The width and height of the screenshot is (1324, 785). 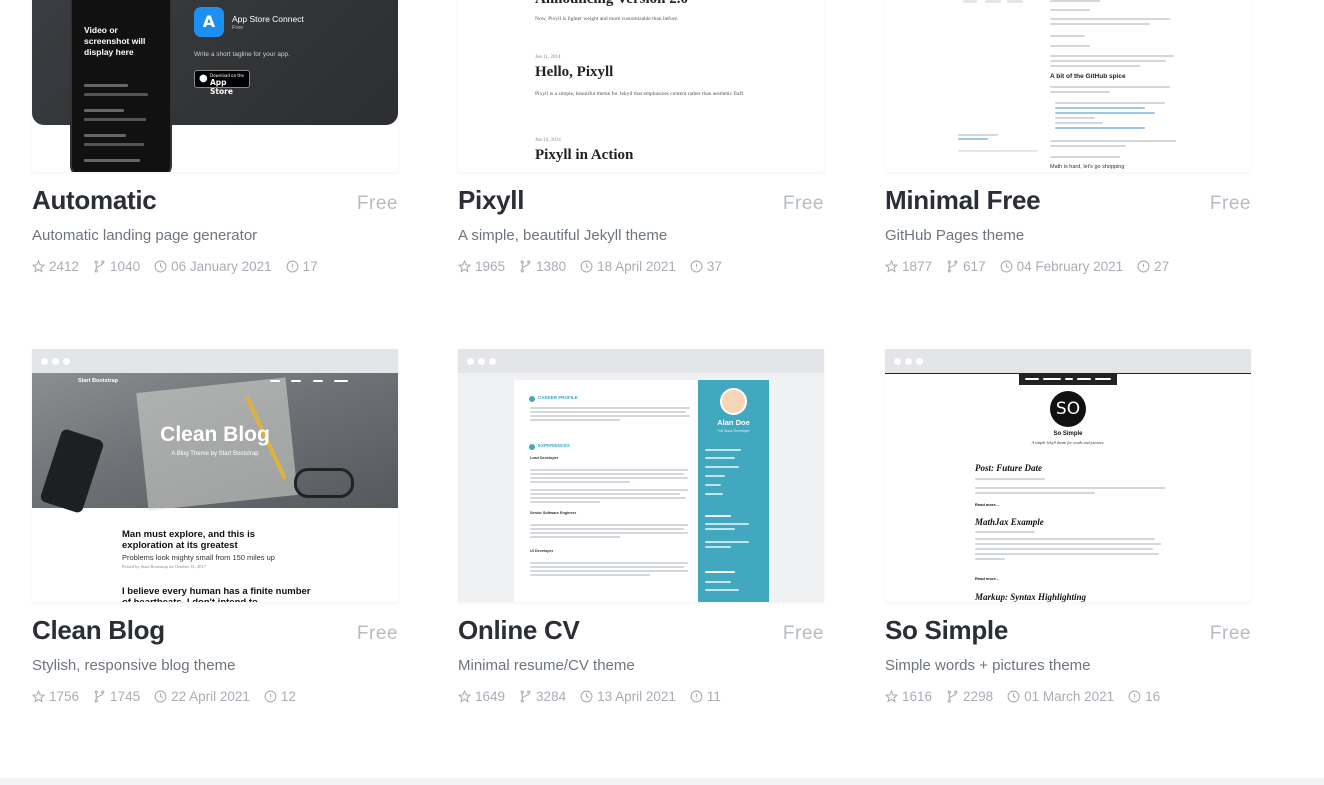 I want to click on theme-title: Minimal Free, so click(x=963, y=200).